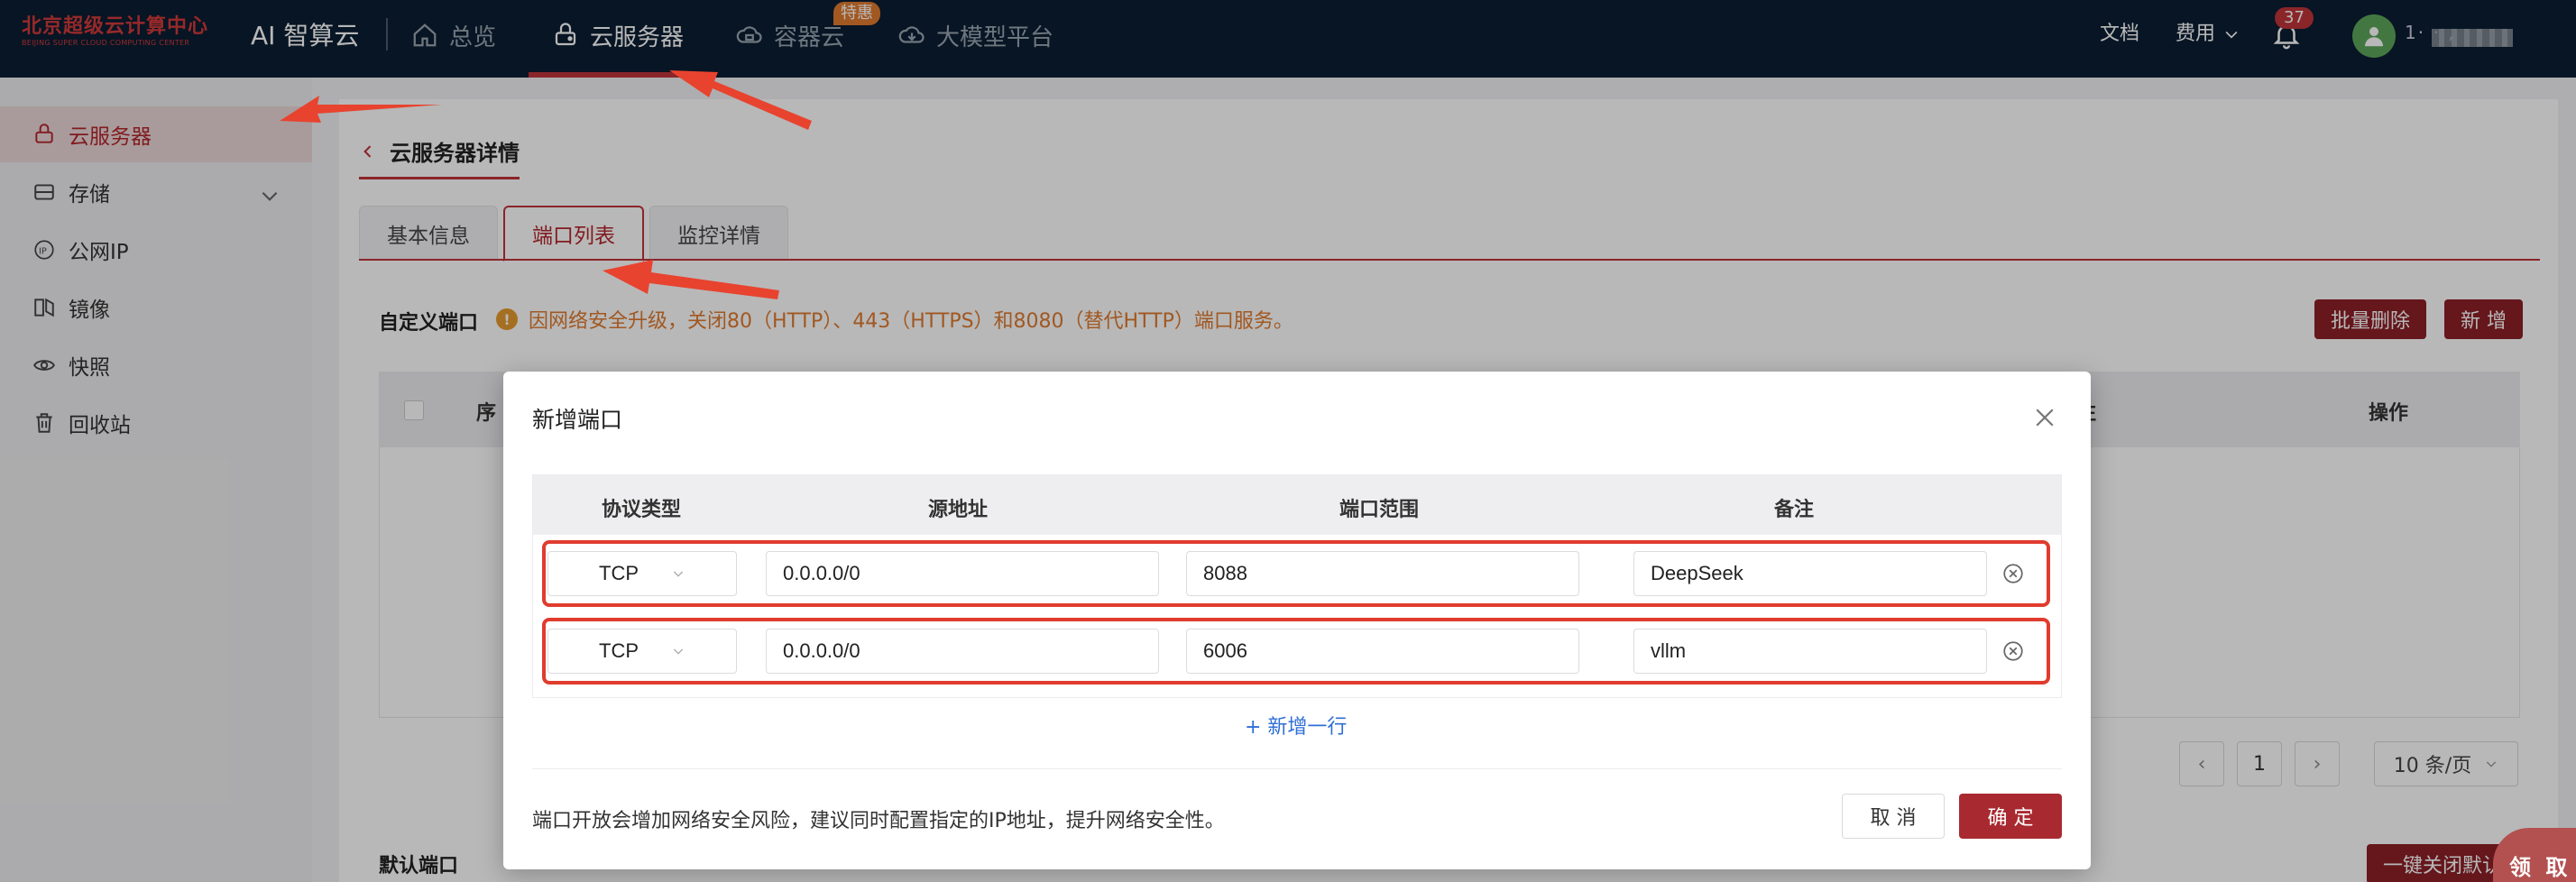  What do you see at coordinates (878, 821) in the screenshot?
I see `security-tip: 端口开放会增加网络安全风险，建议同时配置指定的IP地址，提升网络安全性。` at bounding box center [878, 821].